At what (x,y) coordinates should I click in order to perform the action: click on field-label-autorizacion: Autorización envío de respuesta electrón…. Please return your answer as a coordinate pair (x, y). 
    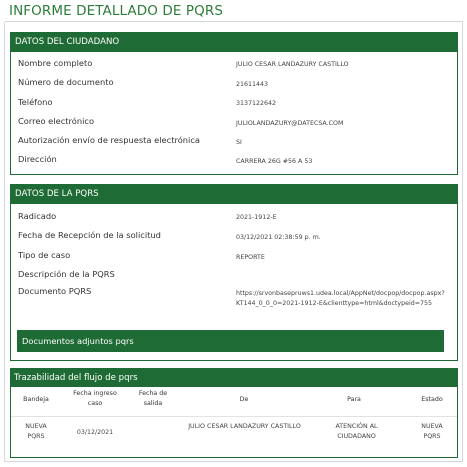
    Looking at the image, I should click on (109, 140).